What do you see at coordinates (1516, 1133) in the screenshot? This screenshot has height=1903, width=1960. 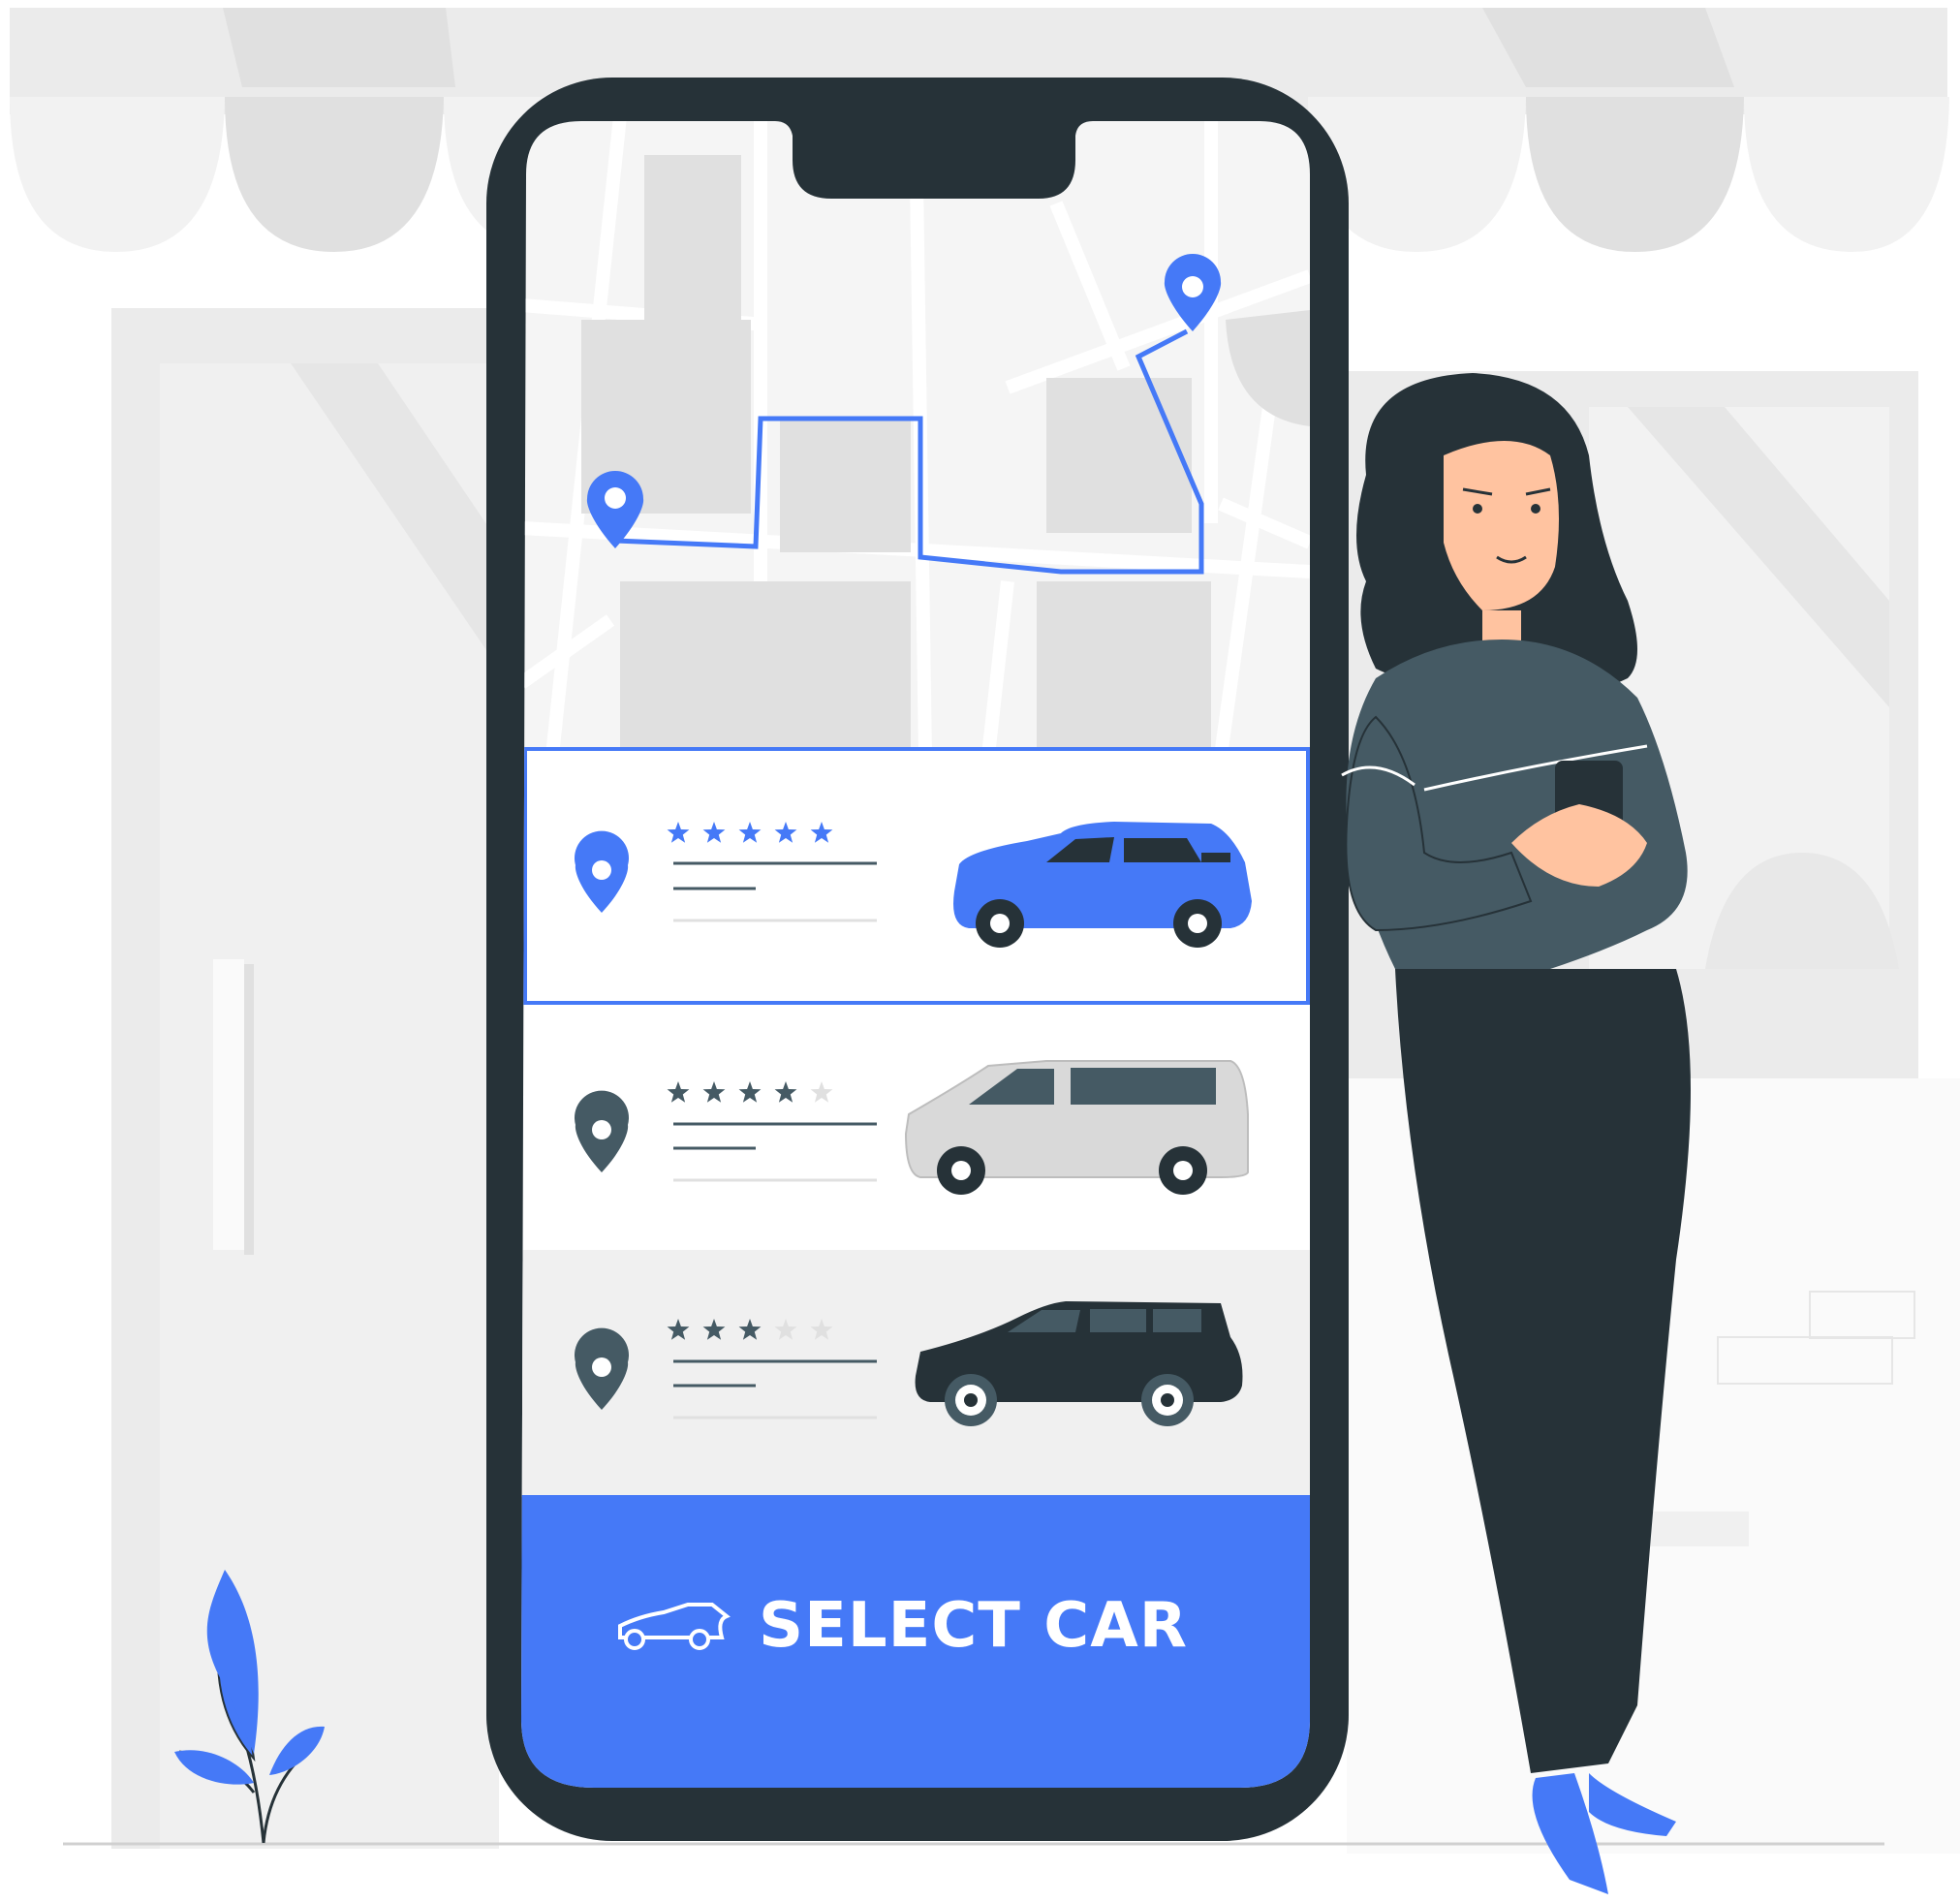 I see `woman-figure` at bounding box center [1516, 1133].